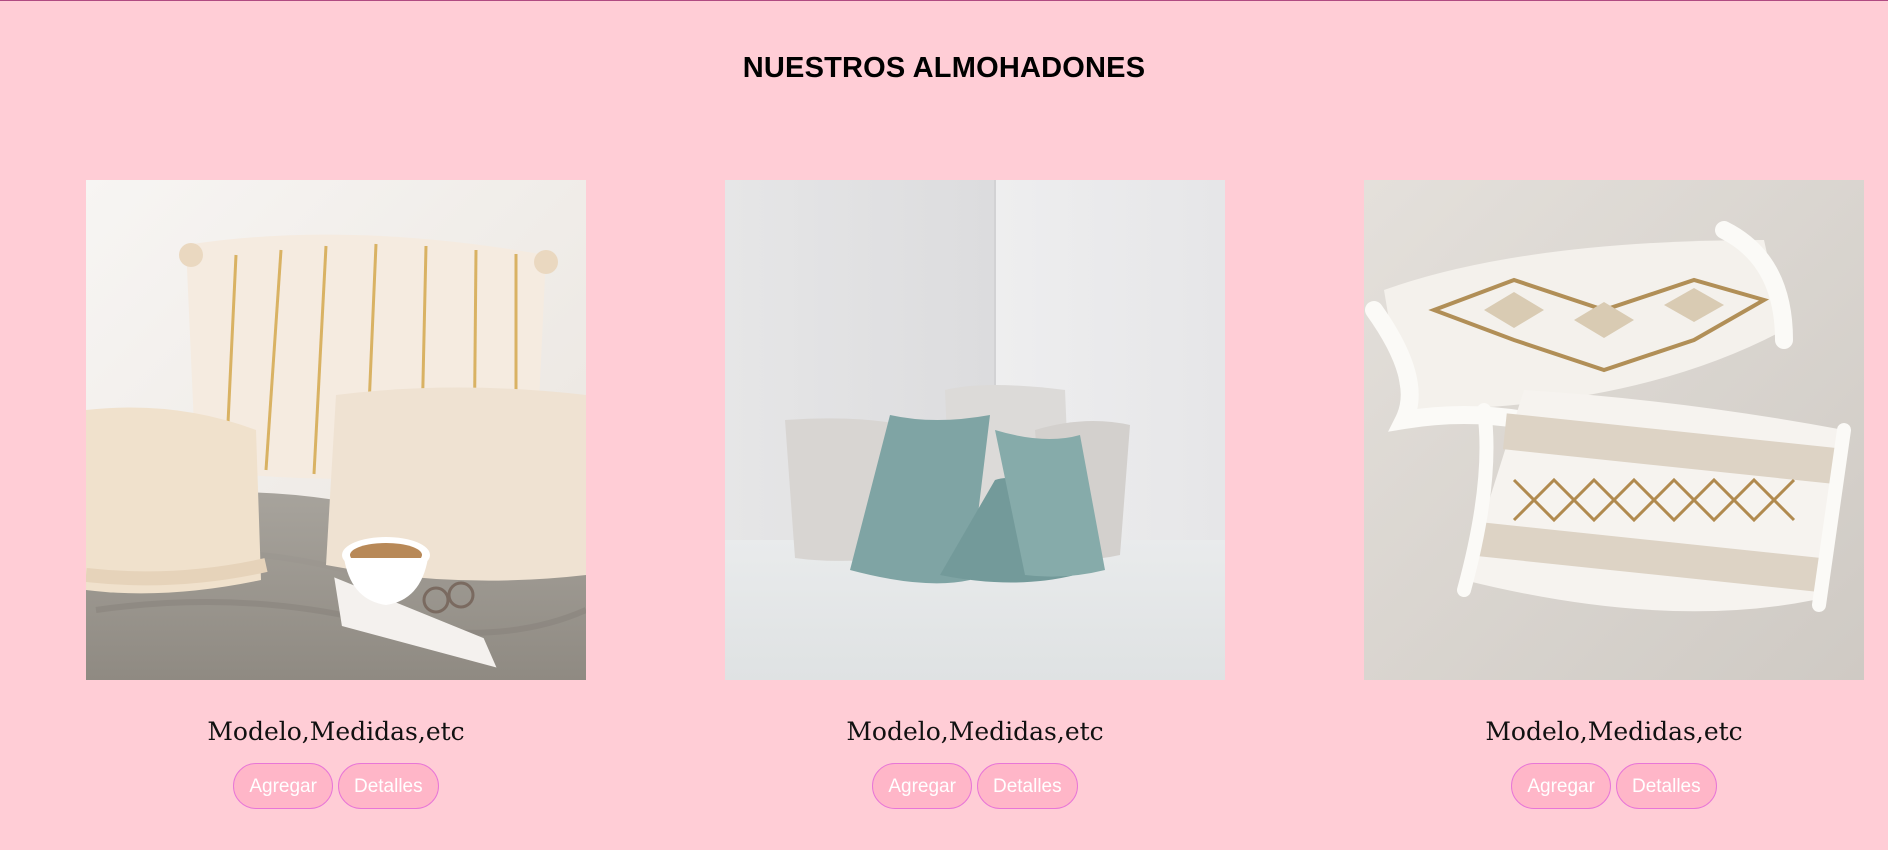  Describe the element at coordinates (944, 0) in the screenshot. I see `top-border` at that location.